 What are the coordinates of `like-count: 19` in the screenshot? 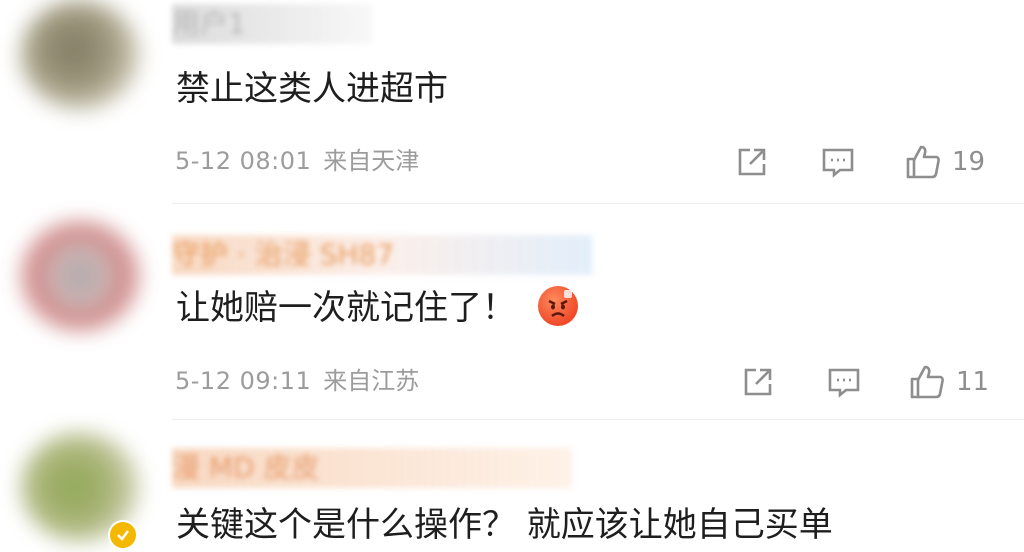 It's located at (969, 162).